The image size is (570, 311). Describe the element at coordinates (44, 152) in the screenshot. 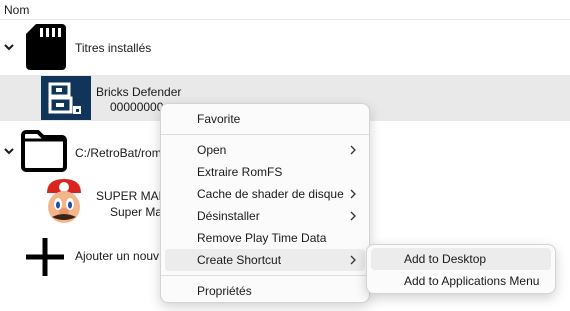

I see `folder-icon` at that location.